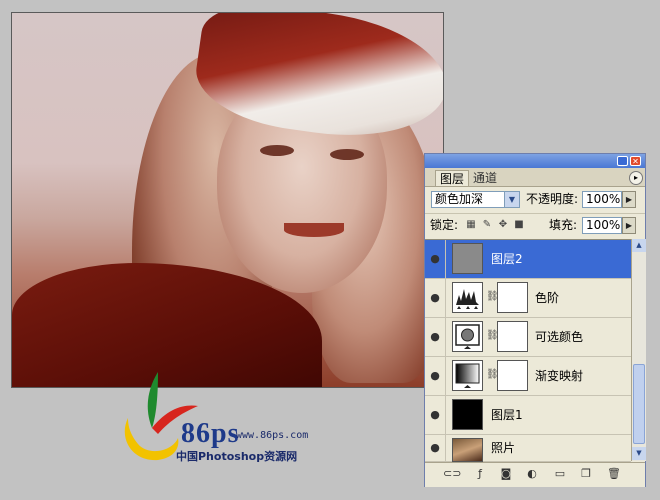 This screenshot has height=500, width=660. I want to click on layer-row-layer2: ● 图层2, so click(528, 259).